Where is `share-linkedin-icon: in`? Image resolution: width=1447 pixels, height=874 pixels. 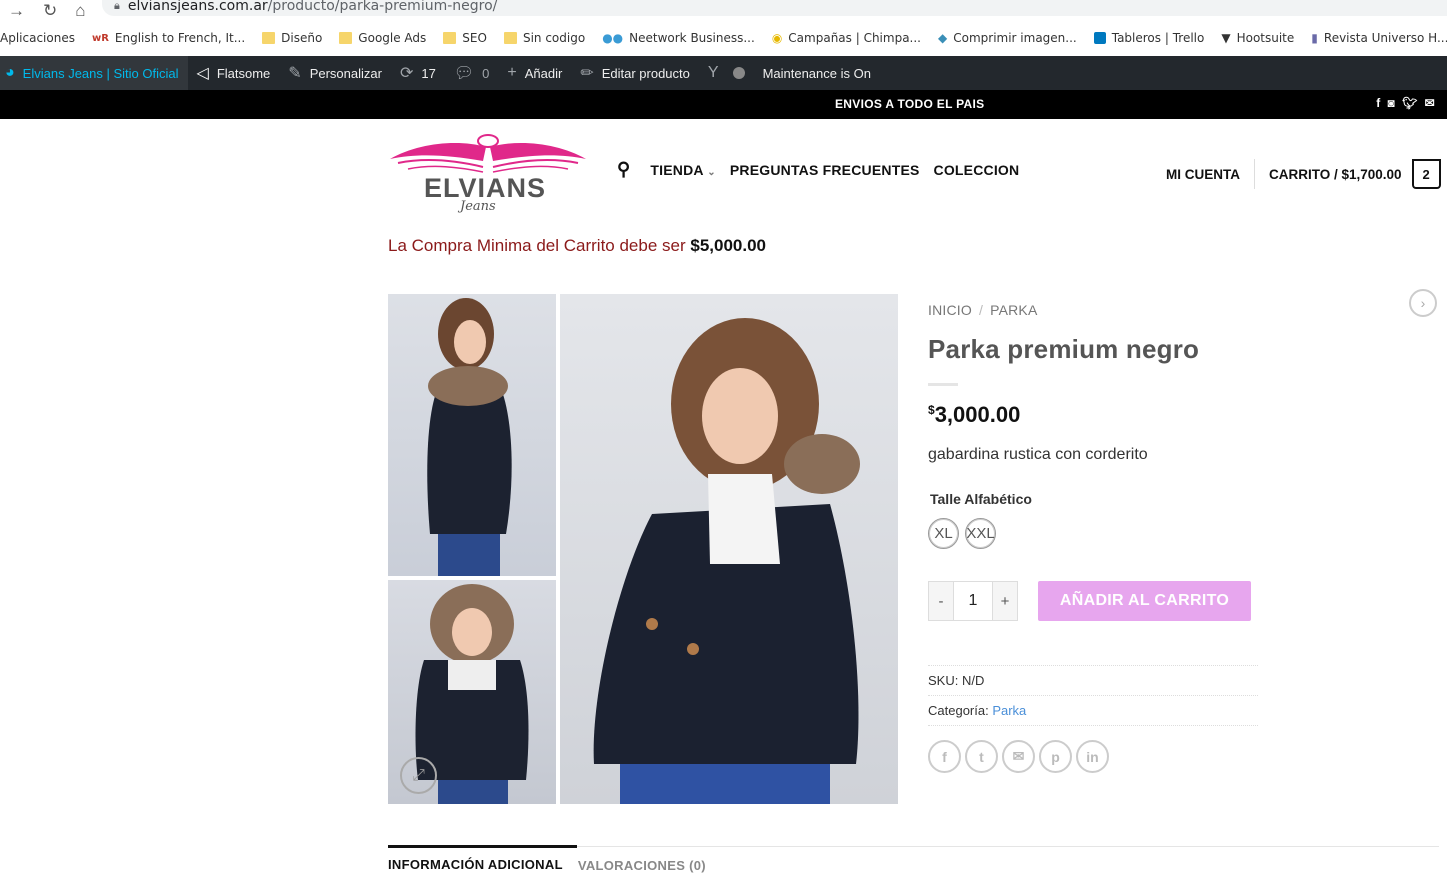
share-linkedin-icon: in is located at coordinates (1092, 756).